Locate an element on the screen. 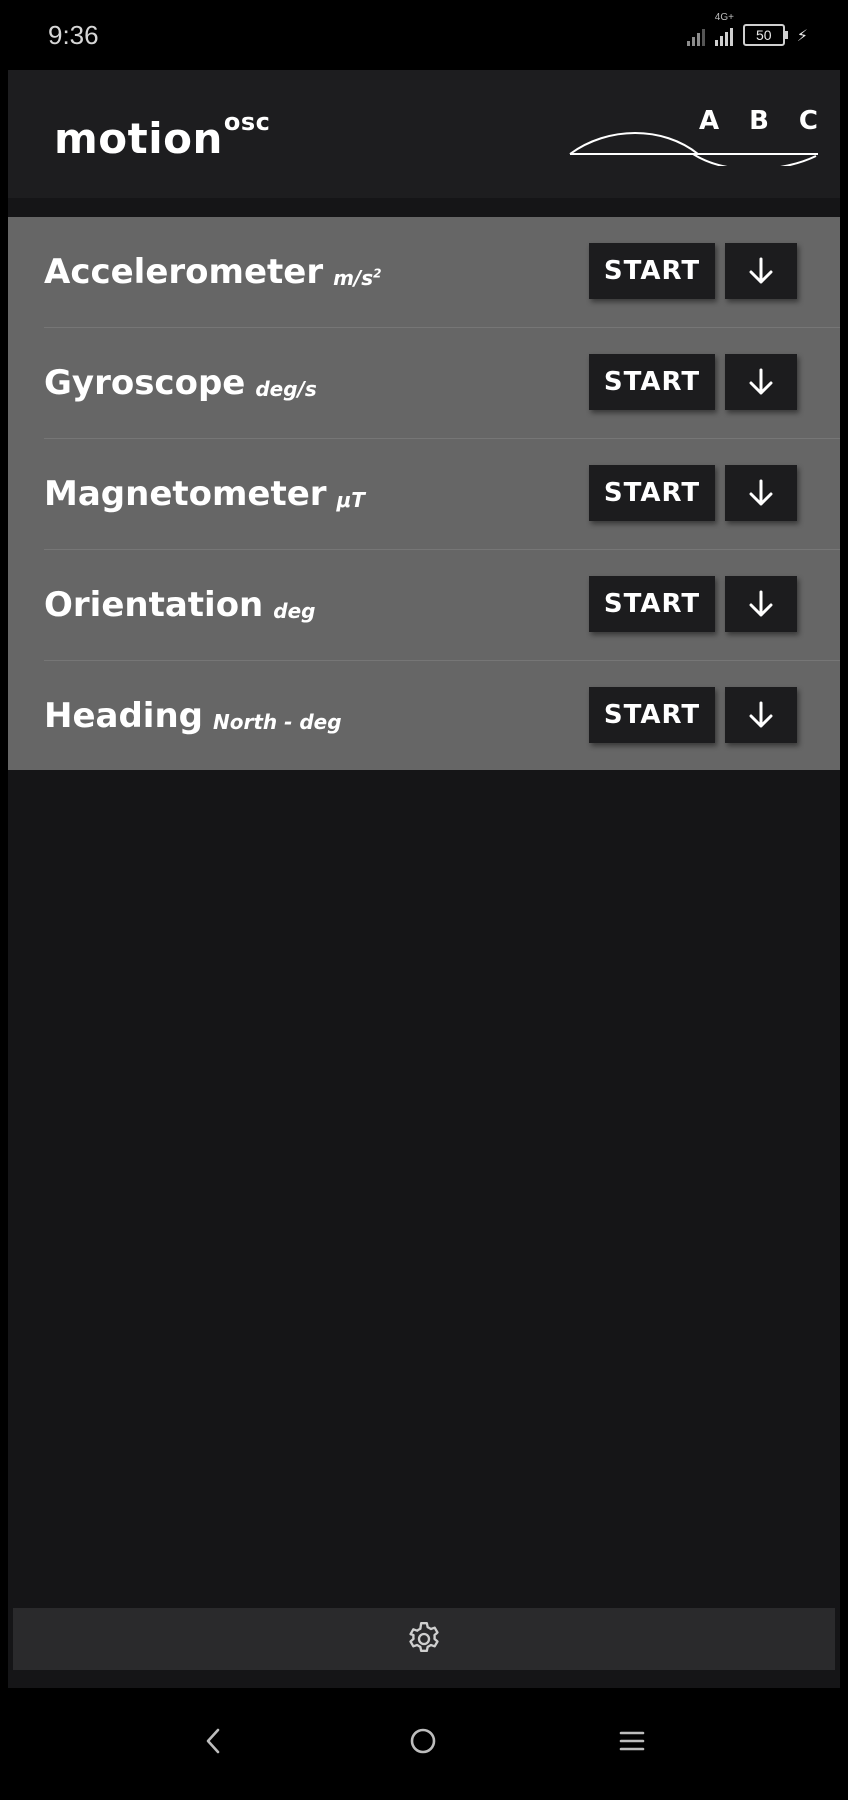 The height and width of the screenshot is (1800, 848). sensor-row-accelerometer: Accelerometer m/s2 START is located at coordinates (442, 272).